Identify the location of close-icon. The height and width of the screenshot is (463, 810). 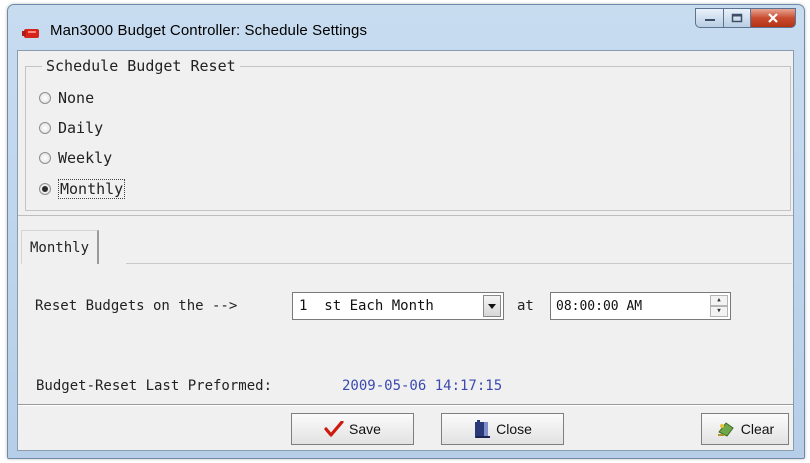
(773, 18).